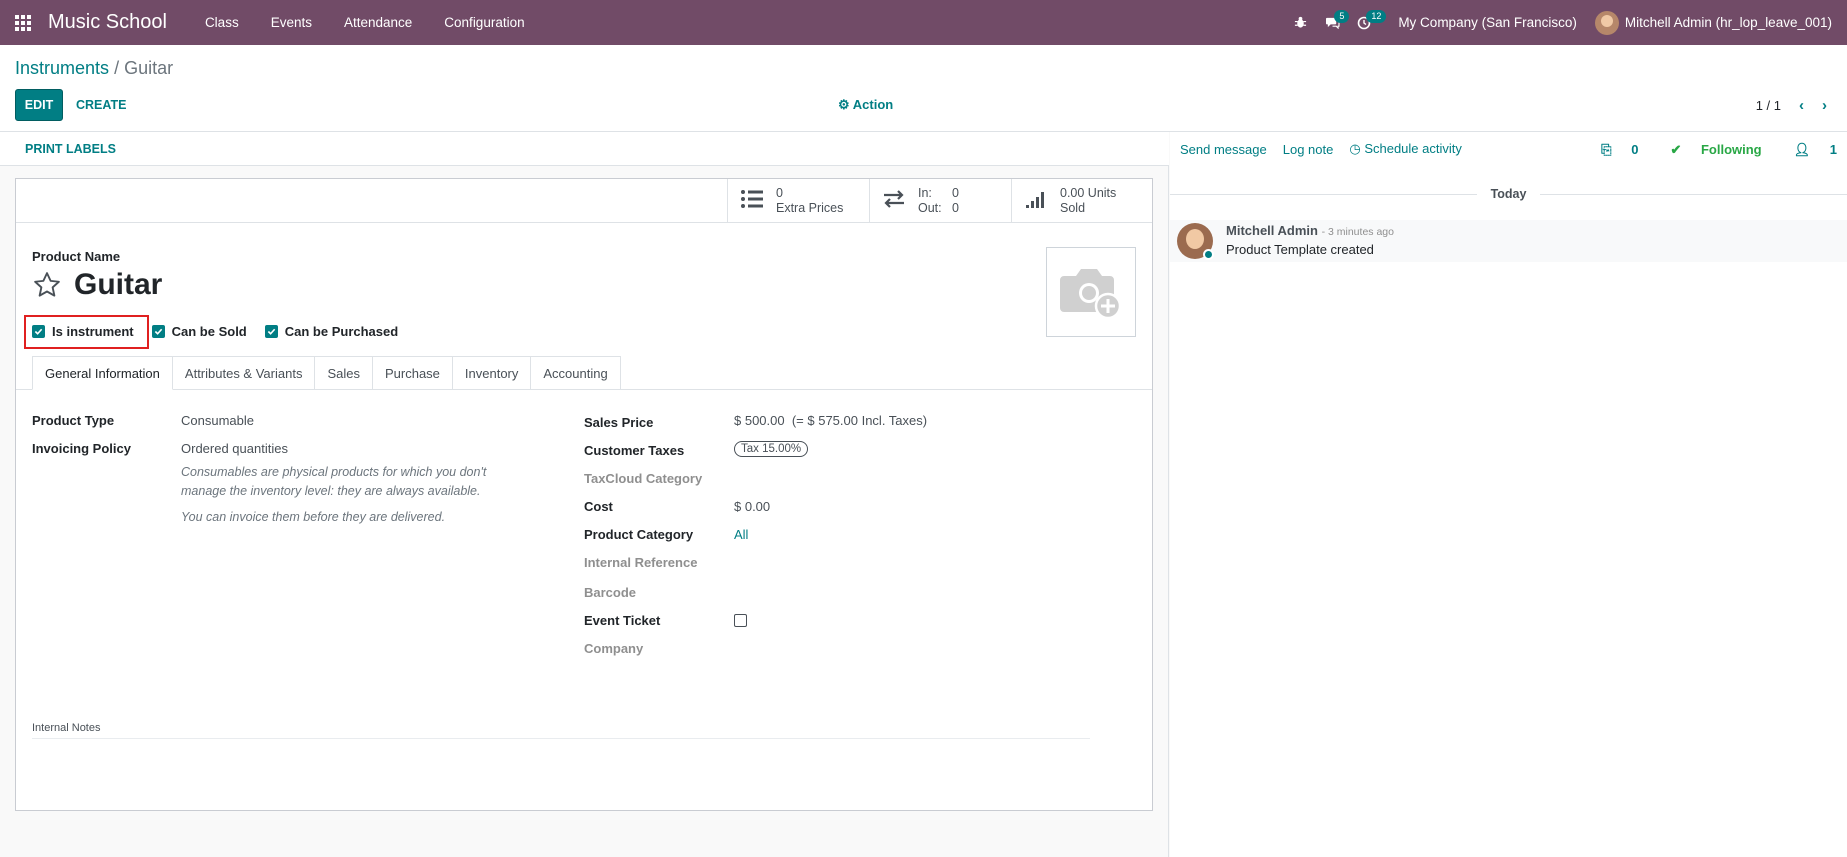  I want to click on units-sold-value: 0.00 Units, so click(1088, 192).